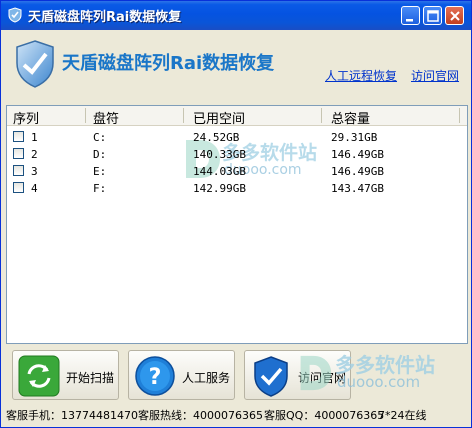  What do you see at coordinates (105, 17) in the screenshot?
I see `window-title: 天盾磁盘阵列Rai数据恢复` at bounding box center [105, 17].